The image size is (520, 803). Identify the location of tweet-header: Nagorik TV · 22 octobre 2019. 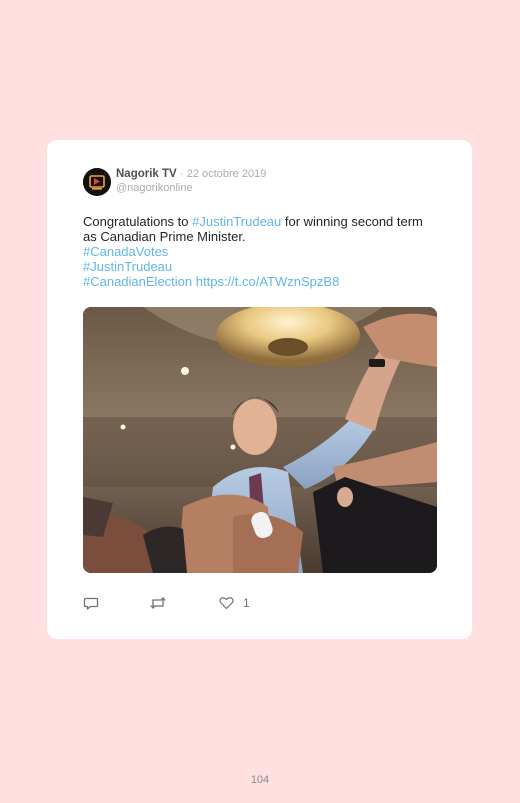
(191, 174).